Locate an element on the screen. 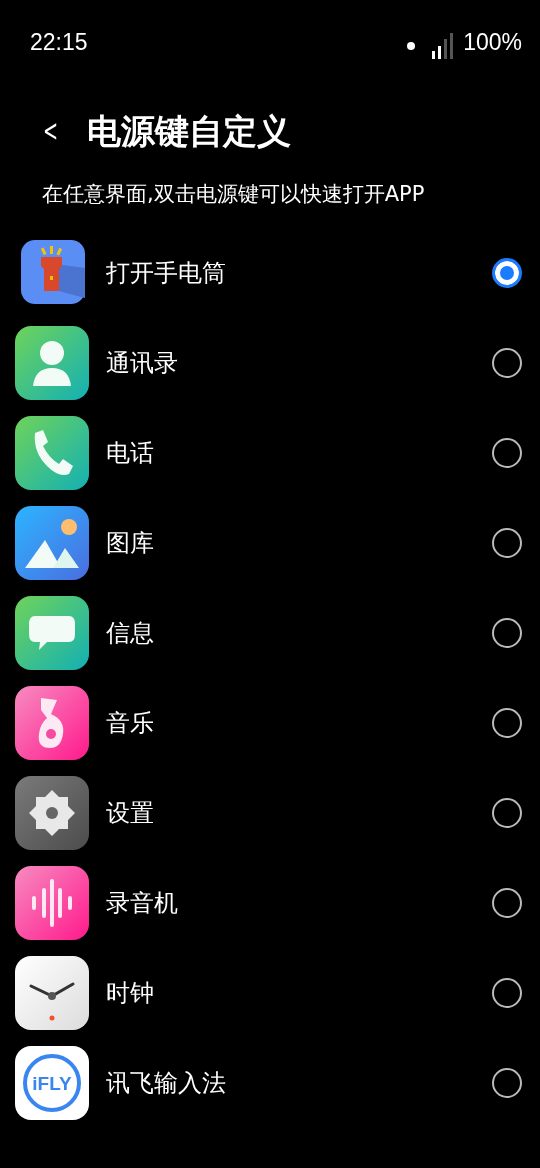 The image size is (540, 1168). status-time: 22:15 is located at coordinates (59, 42).